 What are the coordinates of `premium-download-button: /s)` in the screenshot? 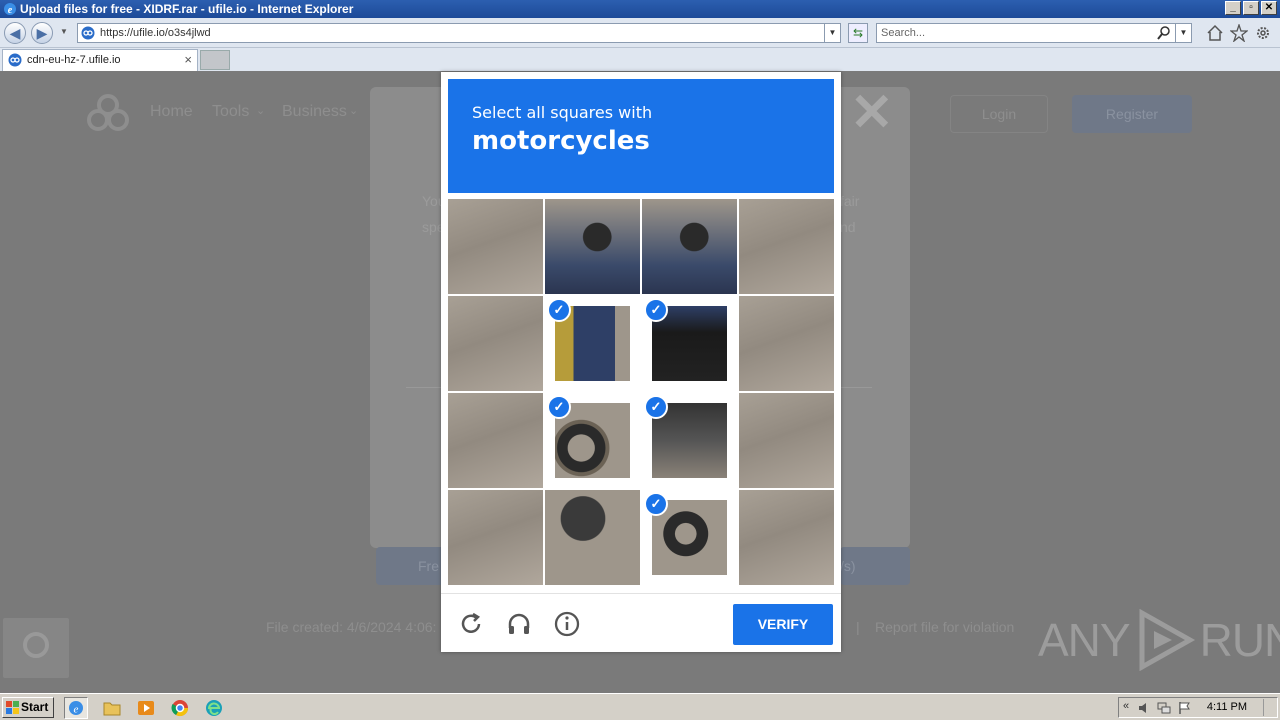 It's located at (875, 566).